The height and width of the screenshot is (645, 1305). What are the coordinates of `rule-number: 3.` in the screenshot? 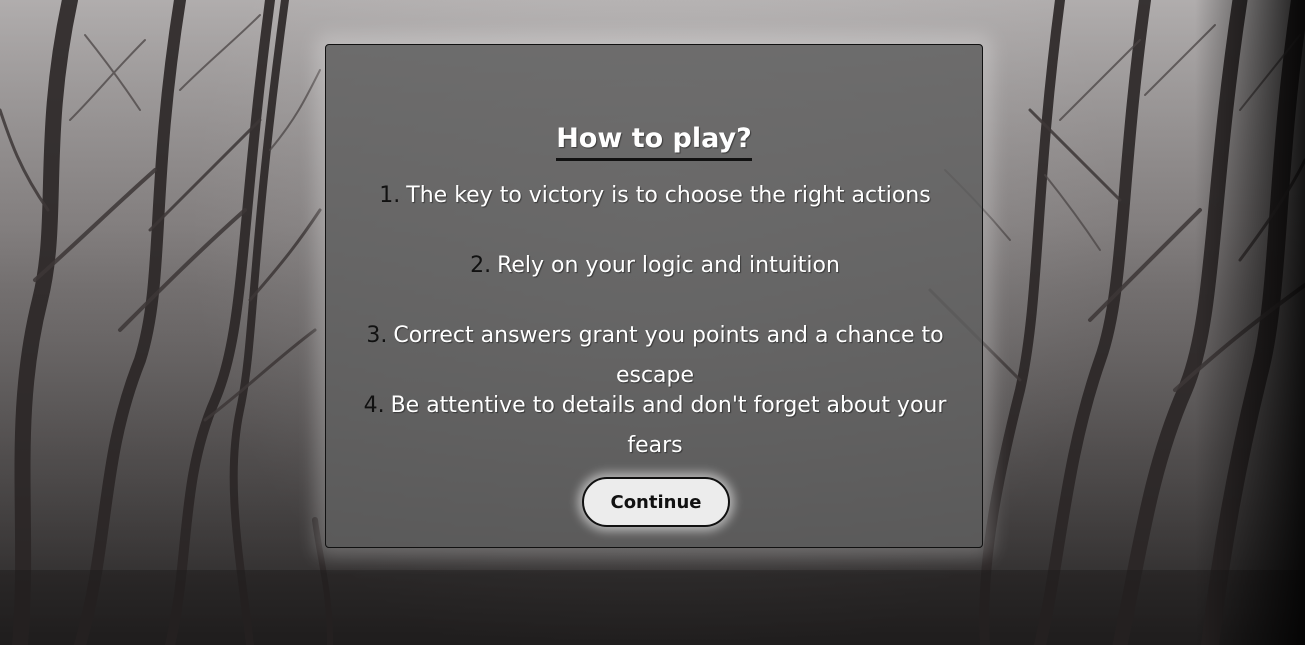 It's located at (377, 335).